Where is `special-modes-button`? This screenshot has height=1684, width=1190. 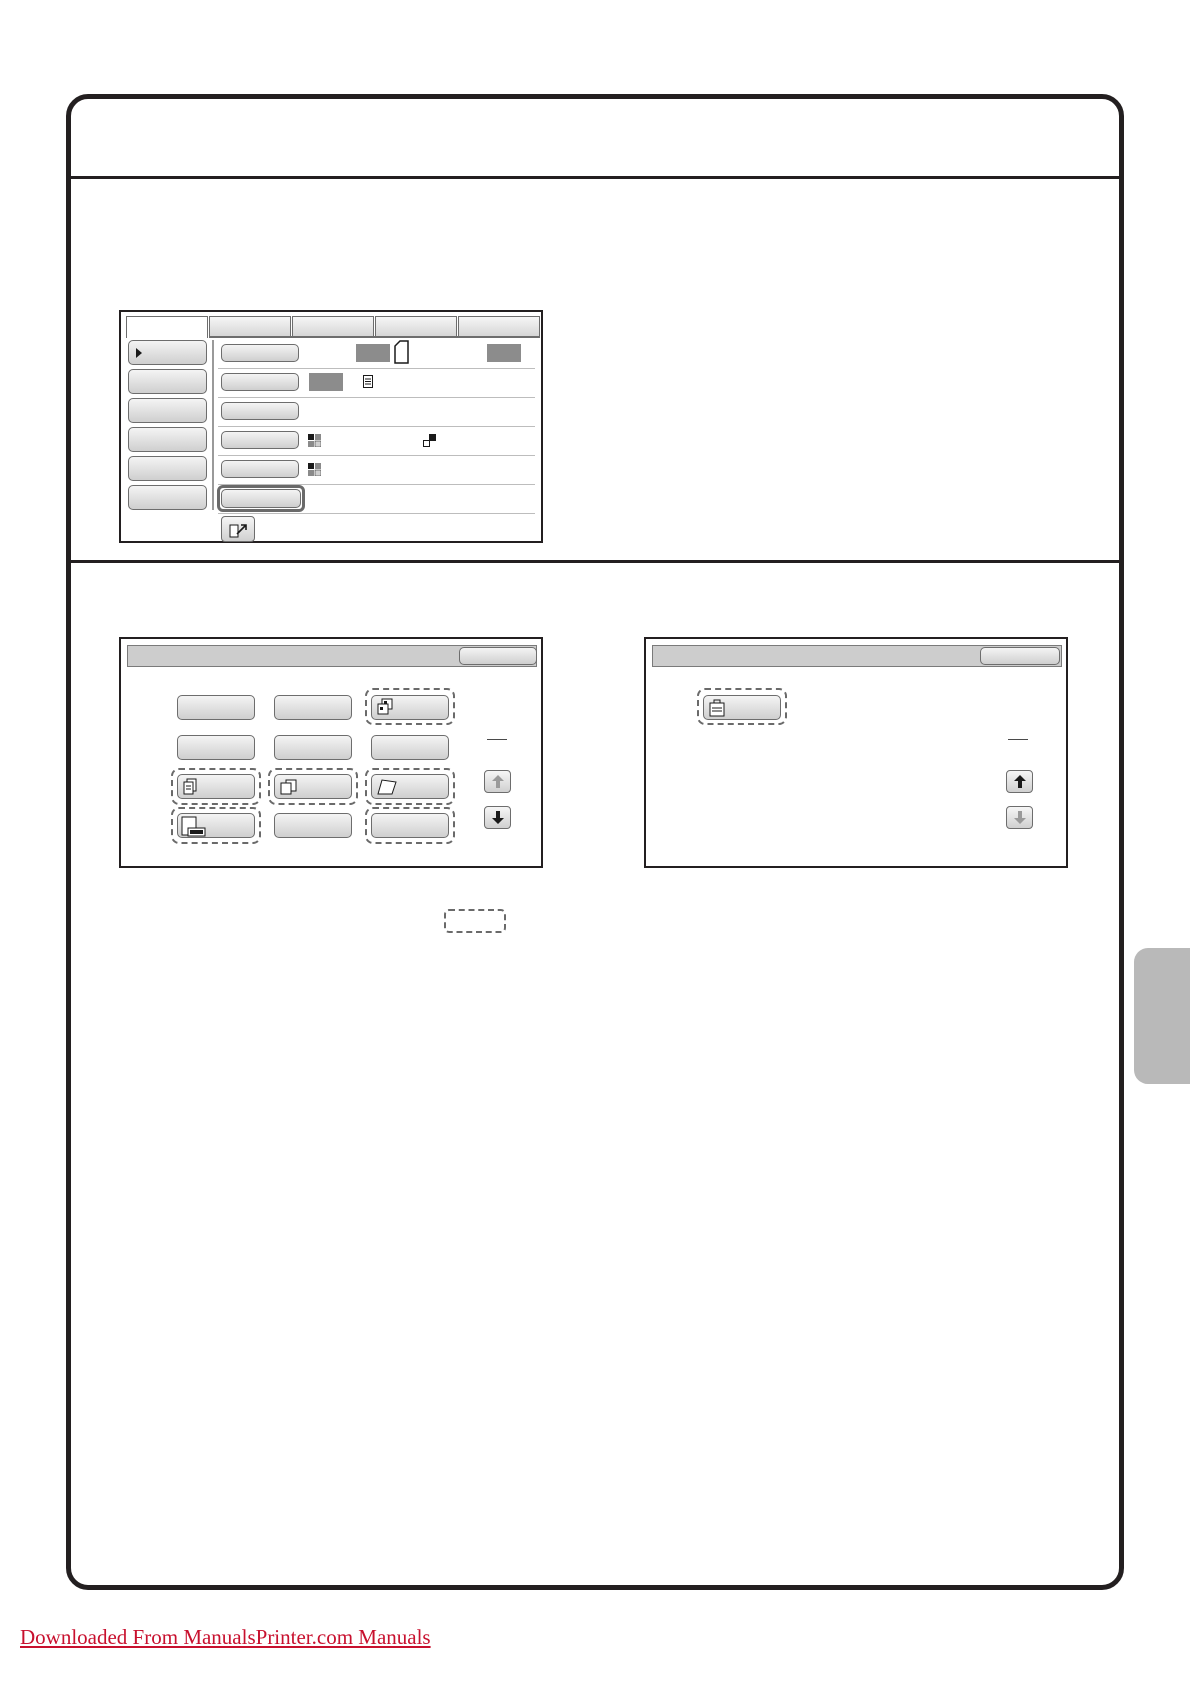 special-modes-button is located at coordinates (261, 498).